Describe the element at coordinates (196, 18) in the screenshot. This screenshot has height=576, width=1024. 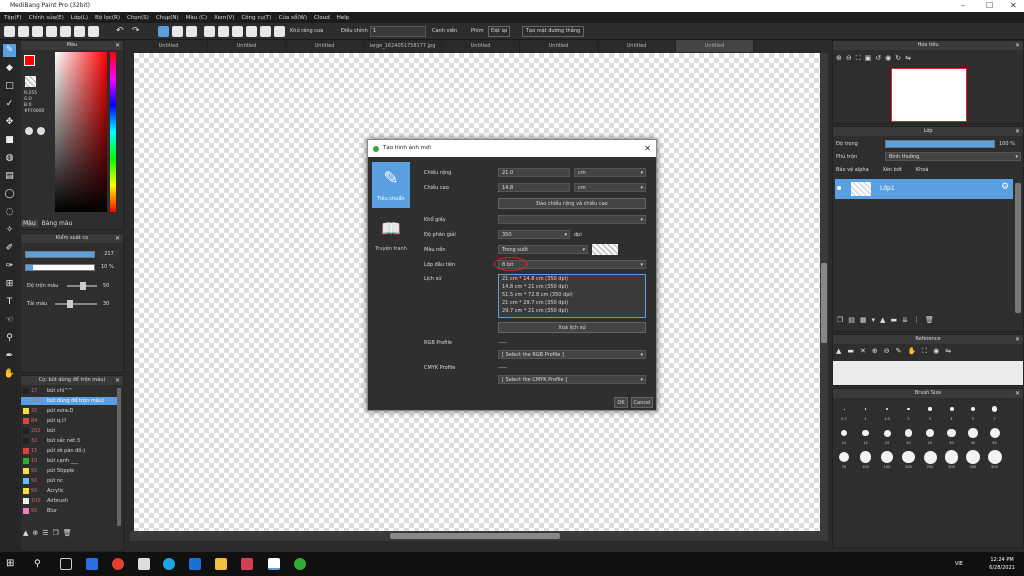
I see `menu-color: Màu (C)` at that location.